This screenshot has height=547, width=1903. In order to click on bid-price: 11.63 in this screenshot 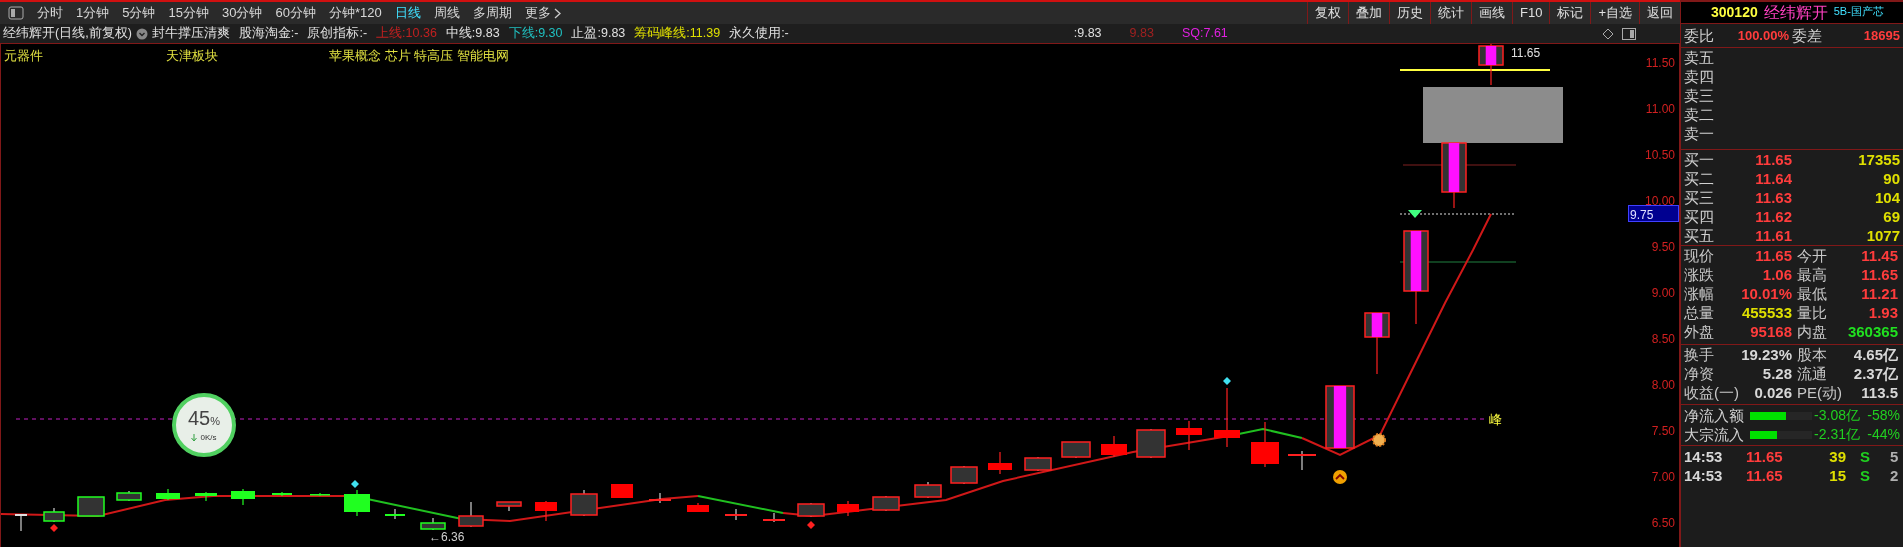, I will do `click(1773, 197)`.